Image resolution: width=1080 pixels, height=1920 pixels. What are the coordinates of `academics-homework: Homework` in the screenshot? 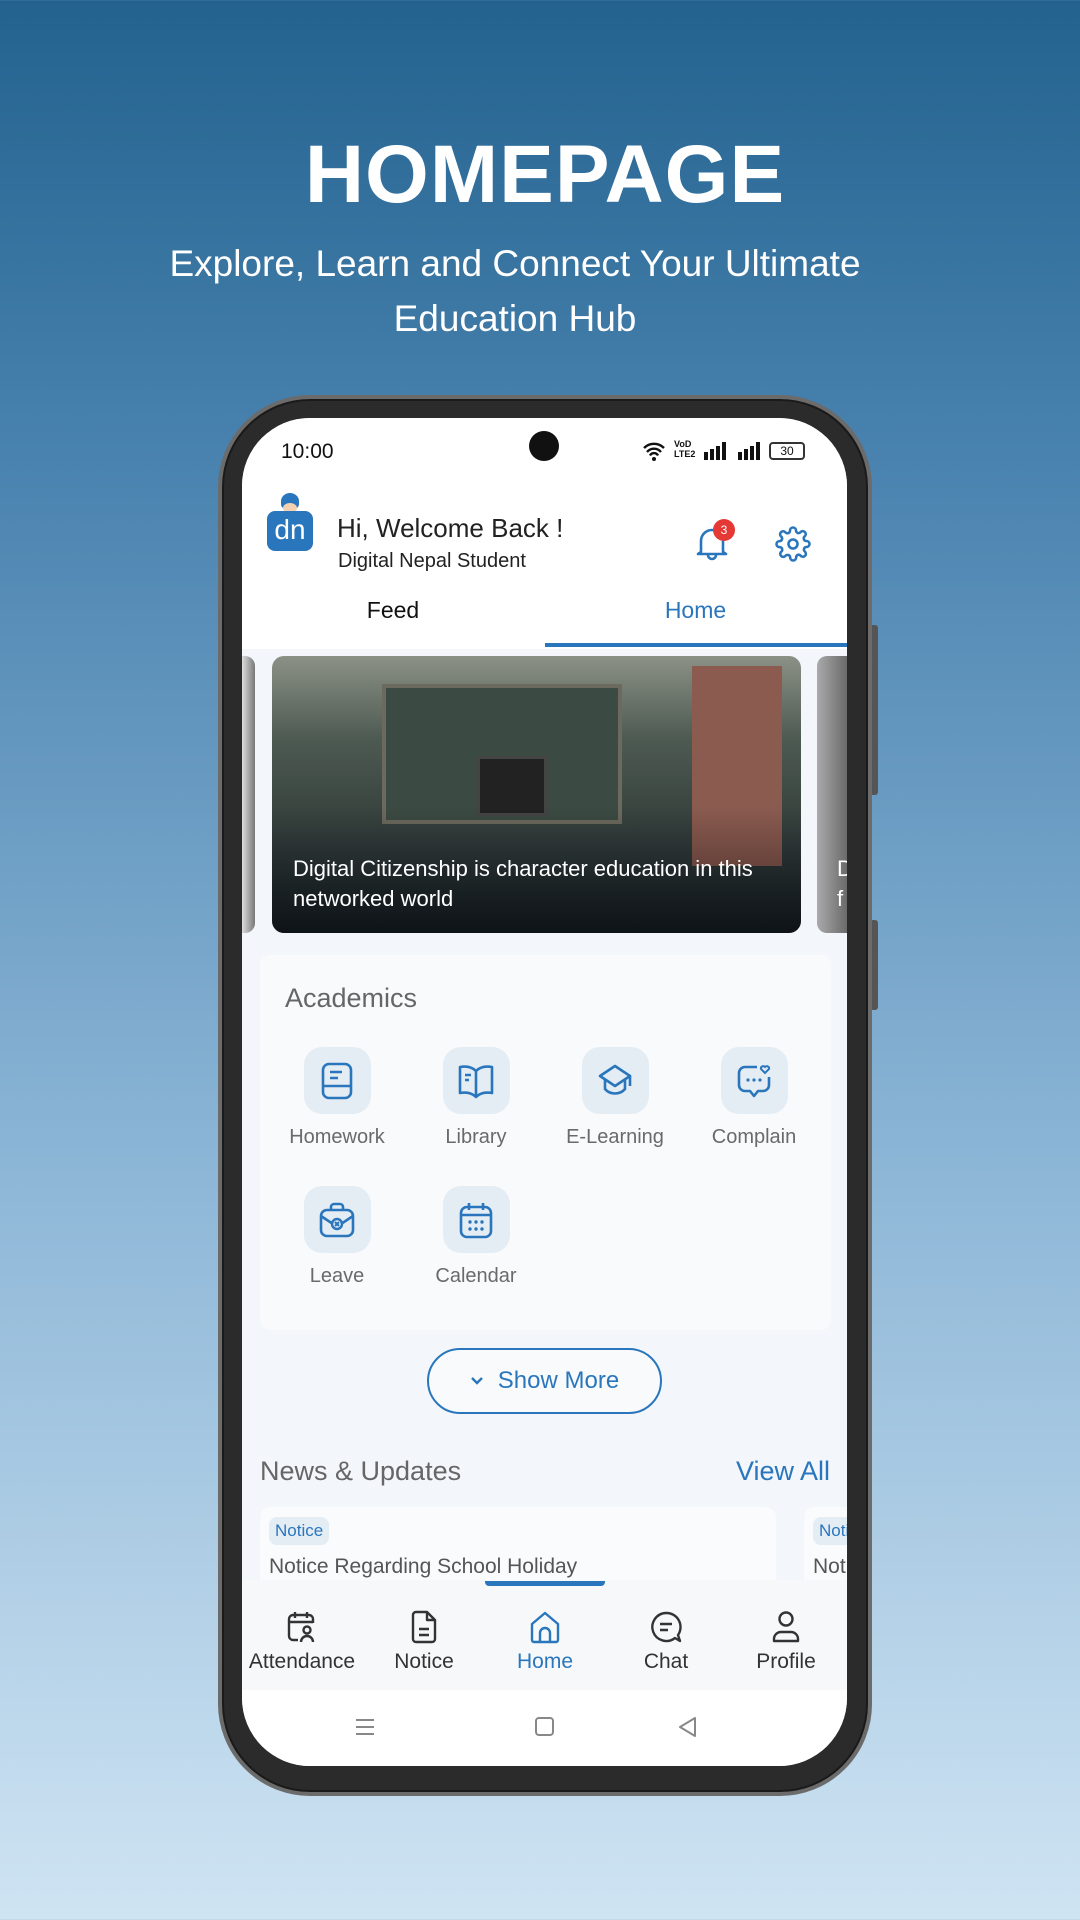 It's located at (337, 1098).